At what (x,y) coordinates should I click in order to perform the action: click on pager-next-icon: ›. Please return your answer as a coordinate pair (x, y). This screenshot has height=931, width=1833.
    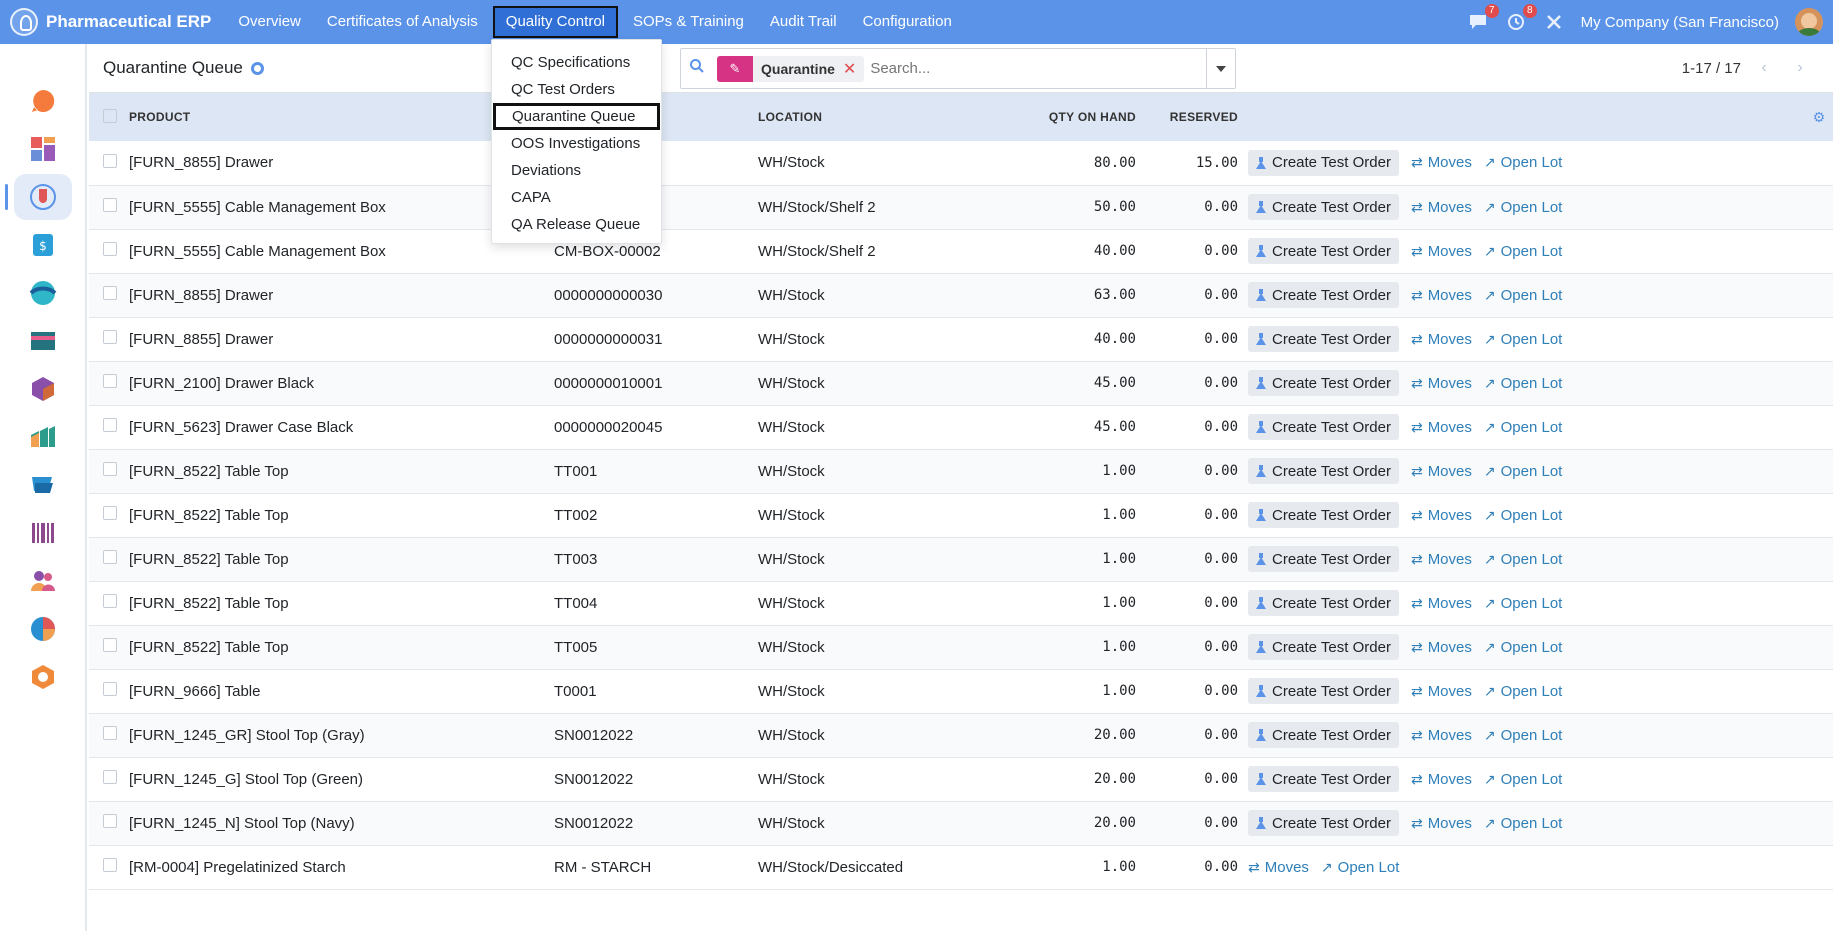
    Looking at the image, I should click on (1800, 68).